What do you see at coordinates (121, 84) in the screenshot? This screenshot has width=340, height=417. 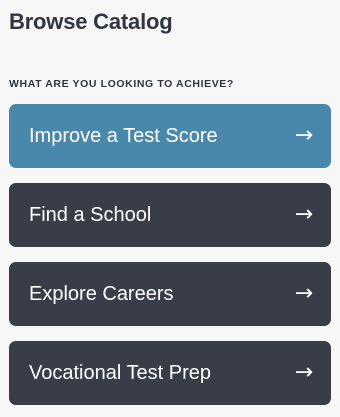 I see `section-label: WHAT ARE YOU LOOKING TO ACHIEVE?` at bounding box center [121, 84].